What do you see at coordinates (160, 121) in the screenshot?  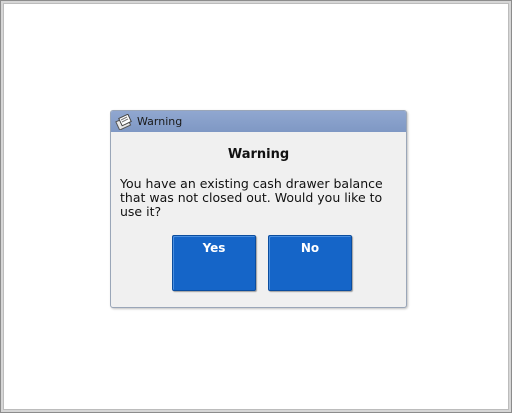 I see `dialog-title: Warning` at bounding box center [160, 121].